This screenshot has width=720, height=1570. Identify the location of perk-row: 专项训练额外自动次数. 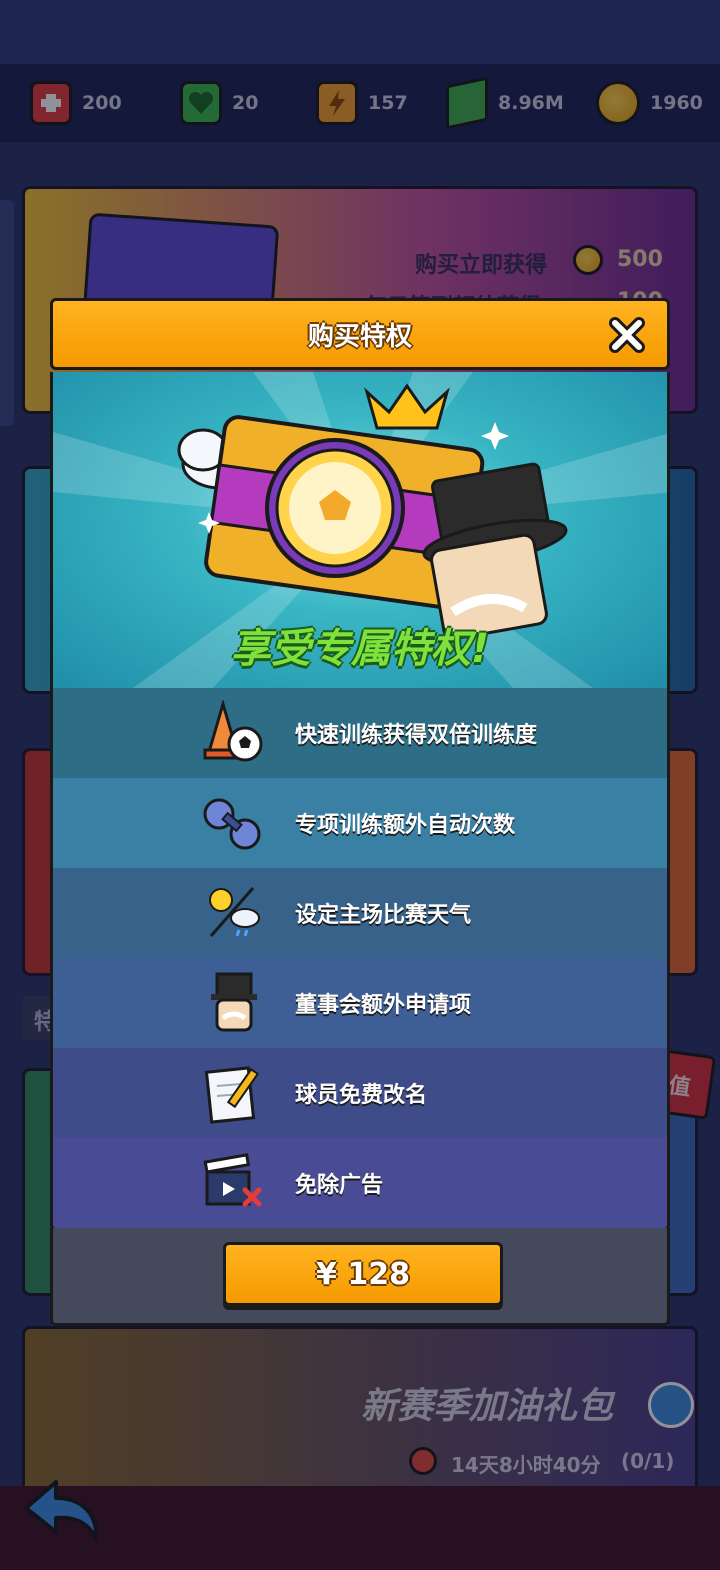
(360, 823).